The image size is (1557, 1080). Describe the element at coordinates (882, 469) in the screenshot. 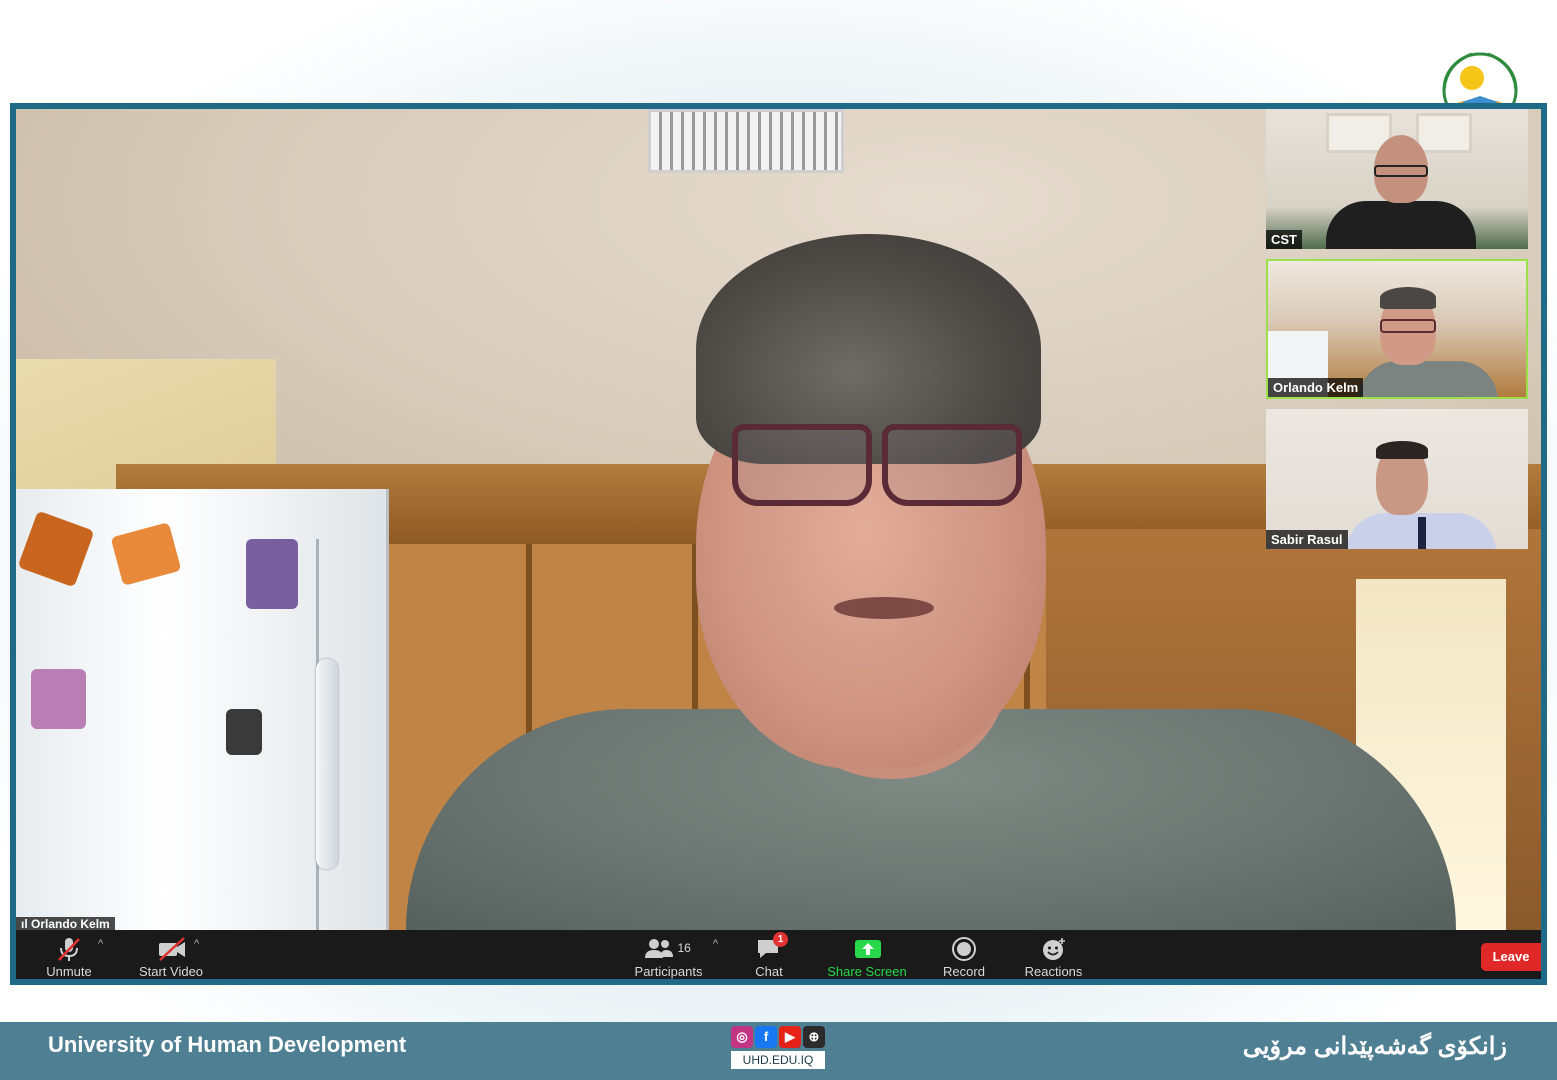

I see `speaker-glasses` at that location.